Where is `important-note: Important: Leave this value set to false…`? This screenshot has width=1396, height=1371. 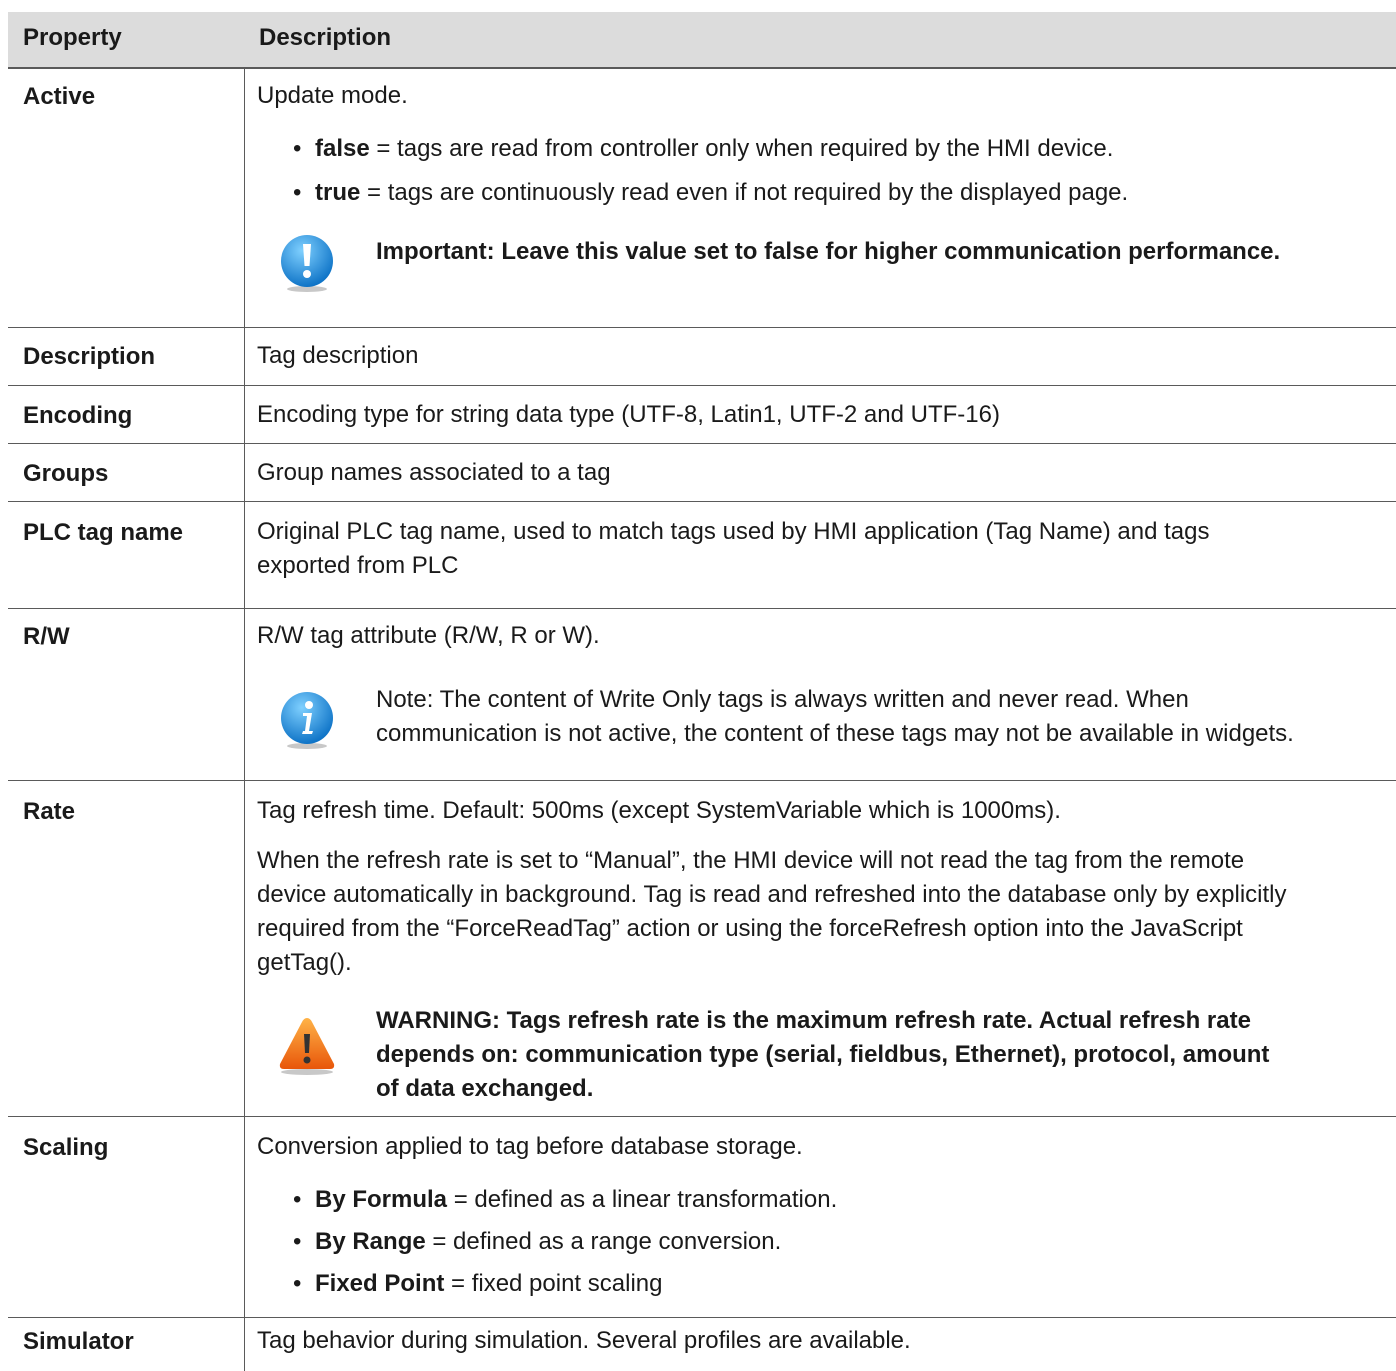 important-note: Important: Leave this value set to false… is located at coordinates (828, 251).